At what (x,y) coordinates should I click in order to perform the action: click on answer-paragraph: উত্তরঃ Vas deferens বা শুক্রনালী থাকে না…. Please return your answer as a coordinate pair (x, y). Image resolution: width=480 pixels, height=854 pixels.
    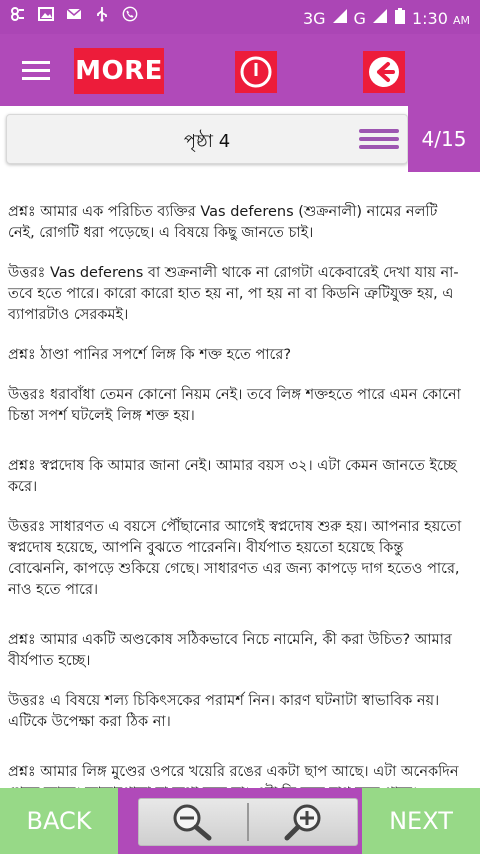
    Looking at the image, I should click on (233, 294).